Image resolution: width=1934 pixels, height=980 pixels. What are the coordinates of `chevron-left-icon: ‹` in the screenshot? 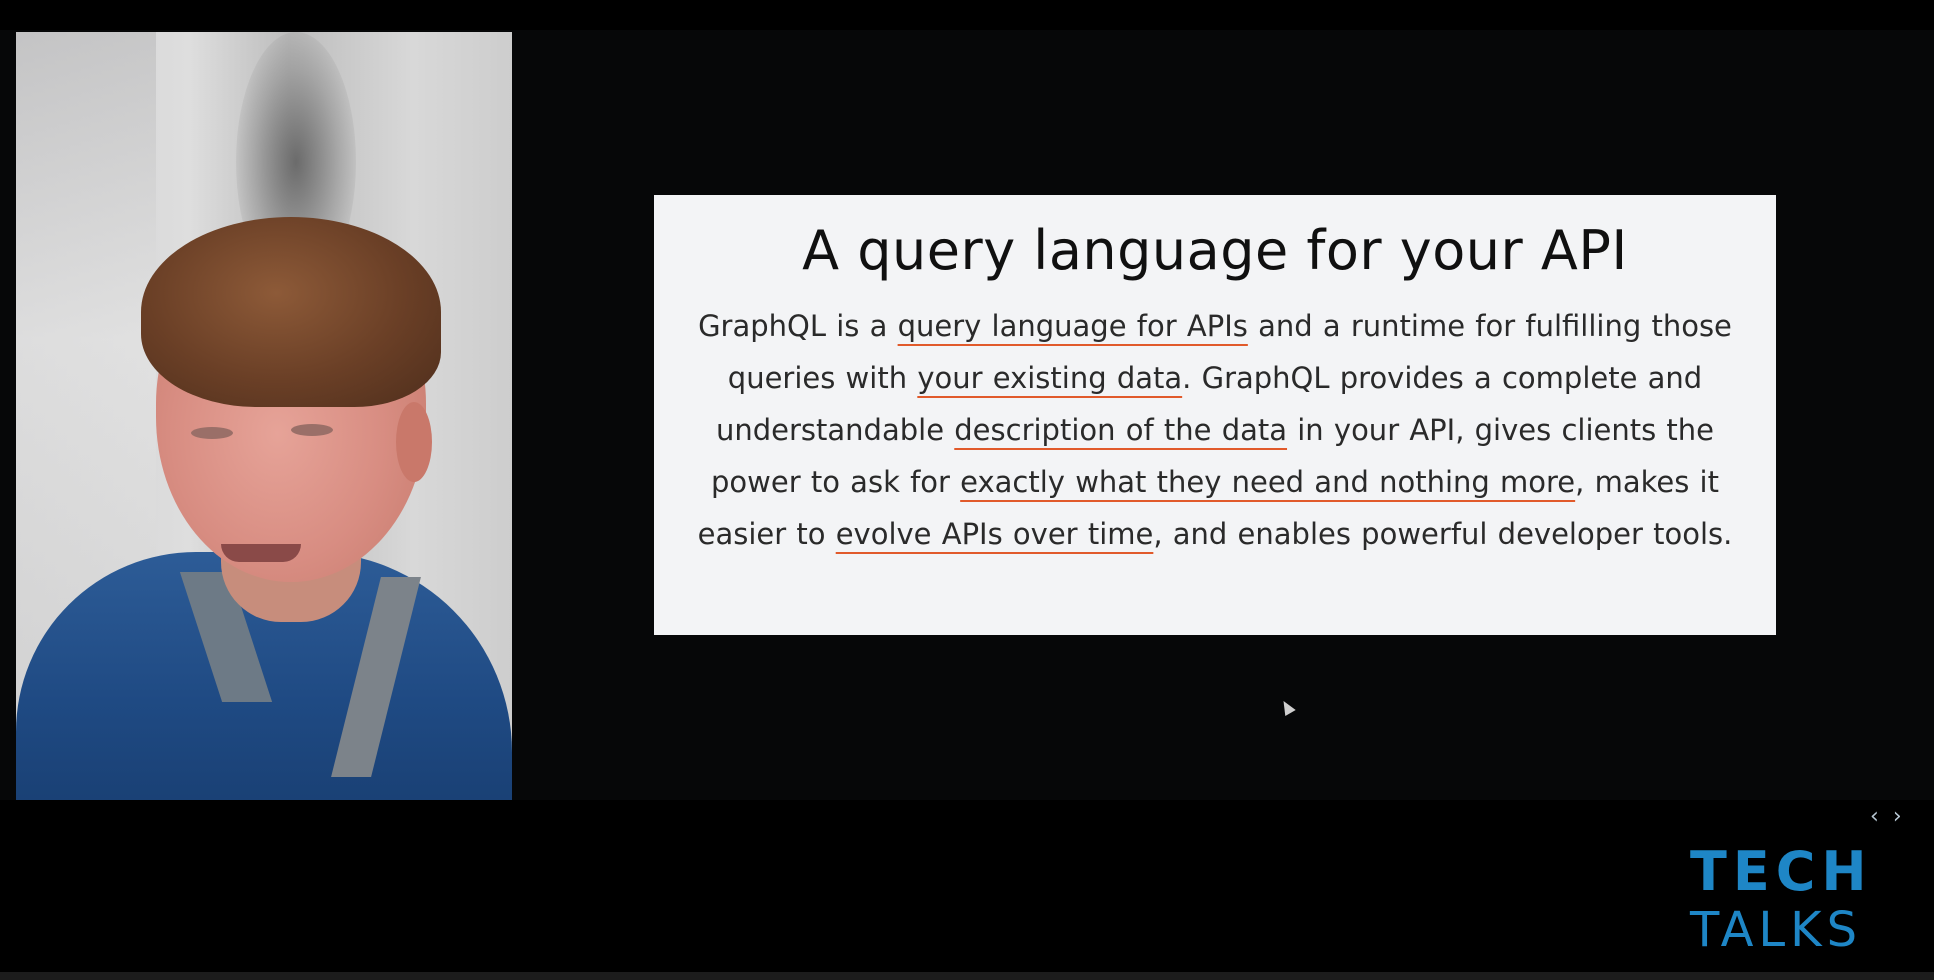 It's located at (1874, 817).